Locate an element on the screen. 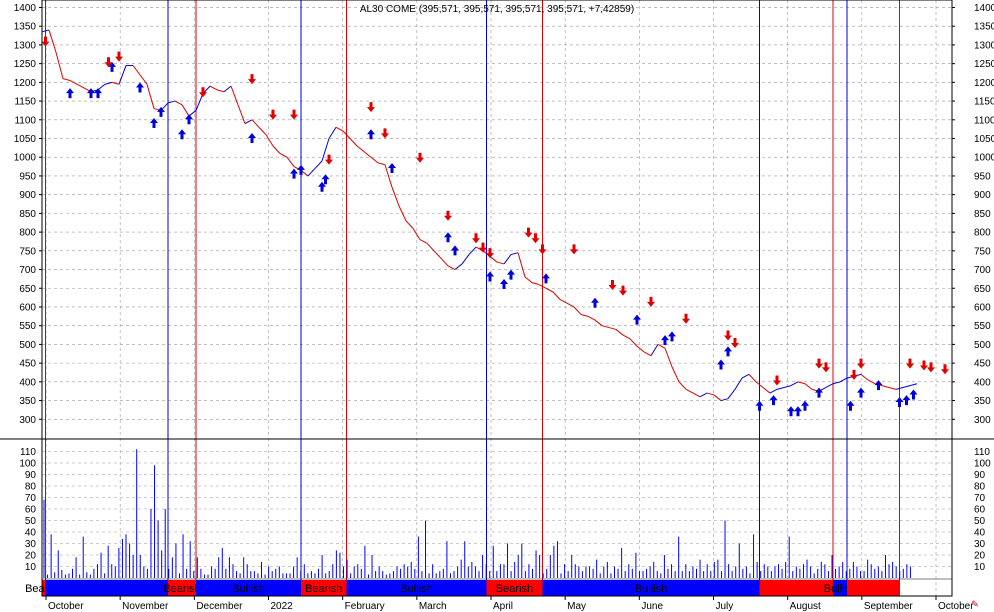 The width and height of the screenshot is (994, 612). price-tick-label-left: 550 is located at coordinates (27, 326).